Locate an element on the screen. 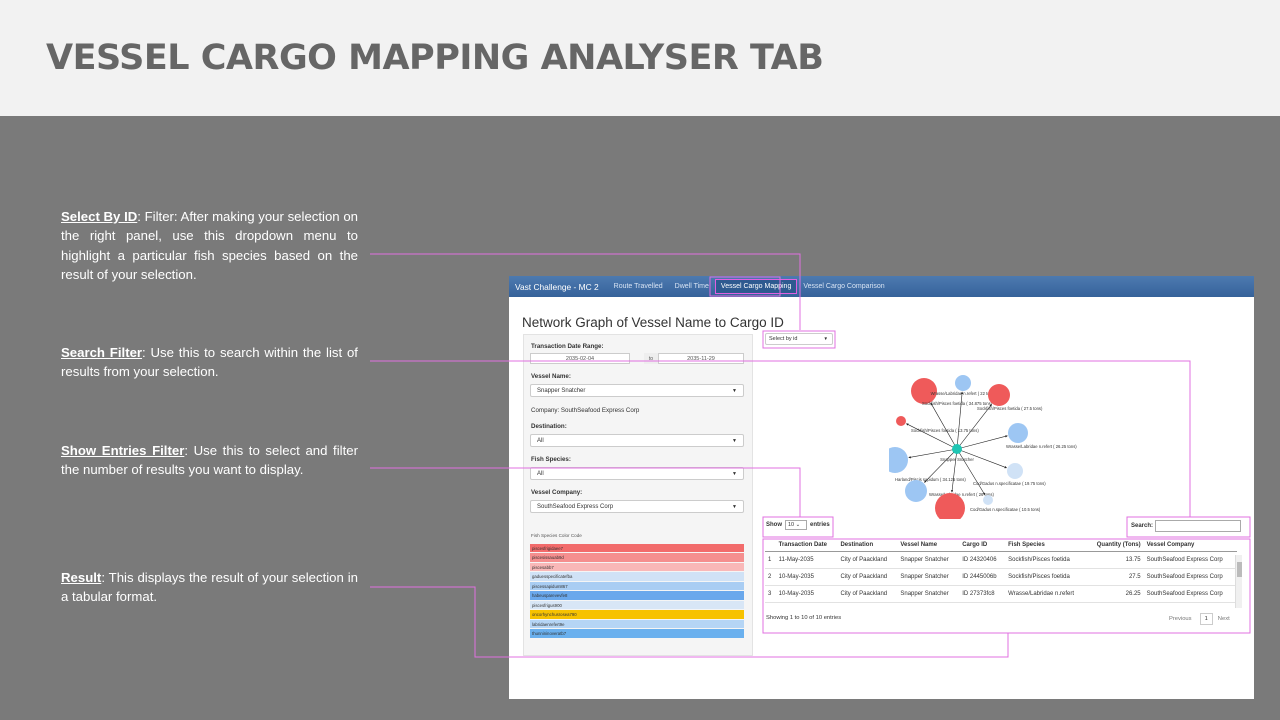 The height and width of the screenshot is (720, 1280). callout-search-filter is located at coordinates (780, 438).